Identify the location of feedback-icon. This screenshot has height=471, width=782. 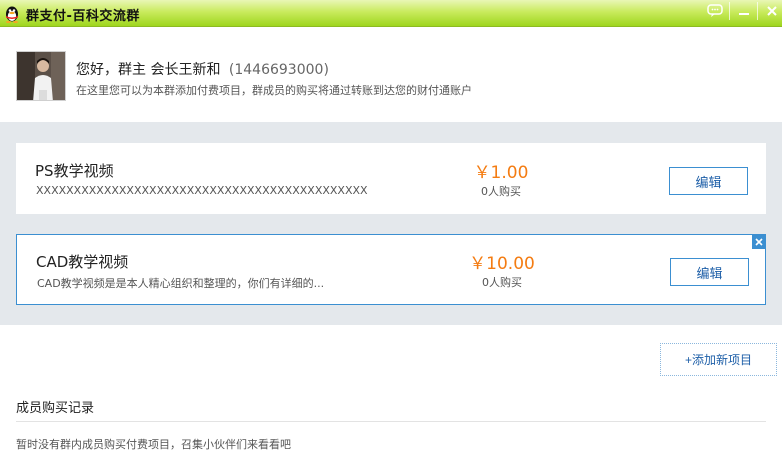
(715, 11).